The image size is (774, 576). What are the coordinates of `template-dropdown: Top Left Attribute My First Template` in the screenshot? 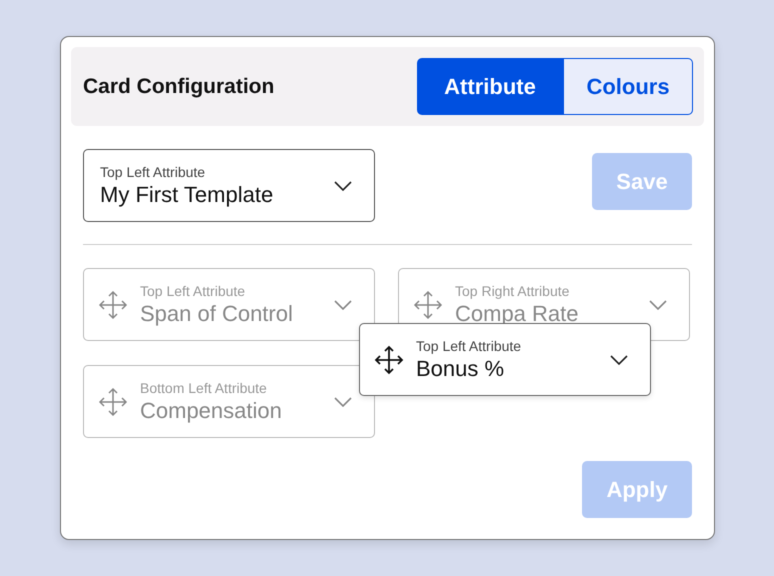 It's located at (229, 185).